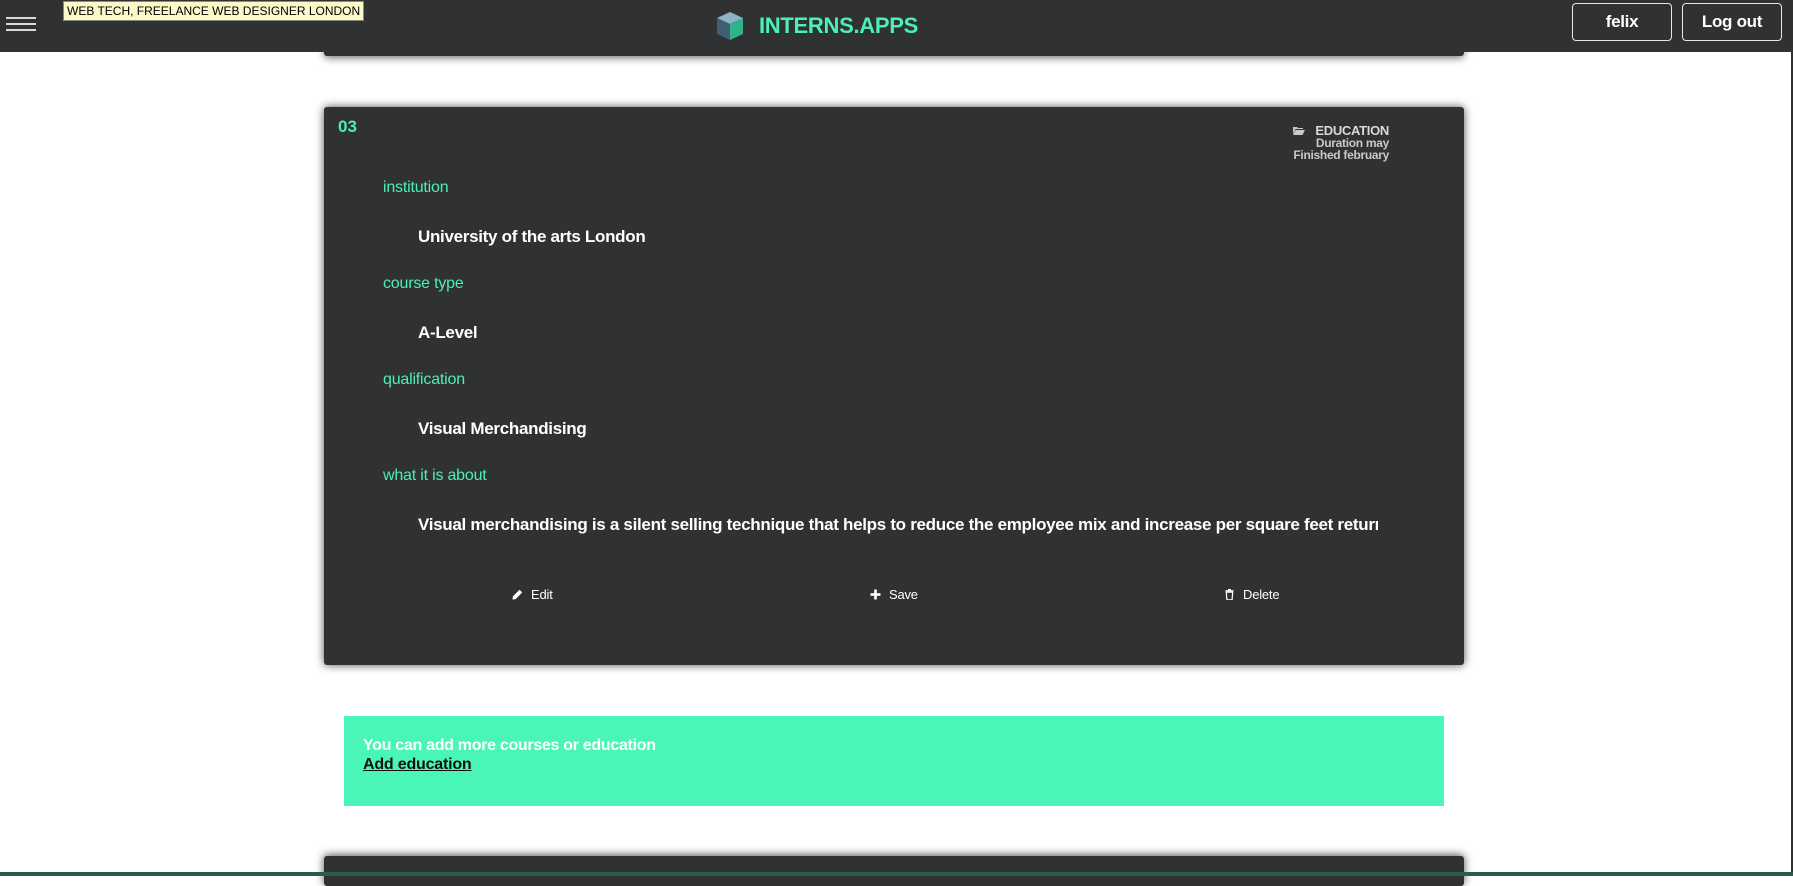 This screenshot has width=1793, height=886. I want to click on folder-open-icon, so click(1299, 131).